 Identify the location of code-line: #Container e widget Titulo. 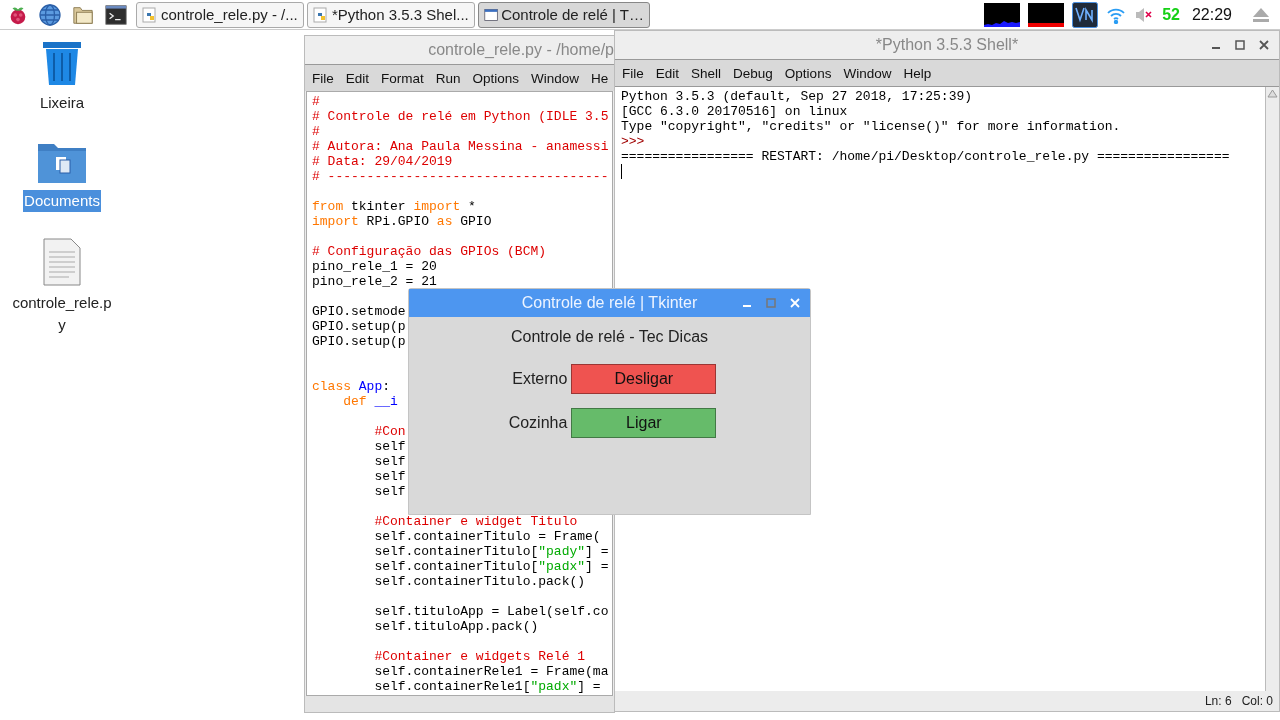
(475, 521).